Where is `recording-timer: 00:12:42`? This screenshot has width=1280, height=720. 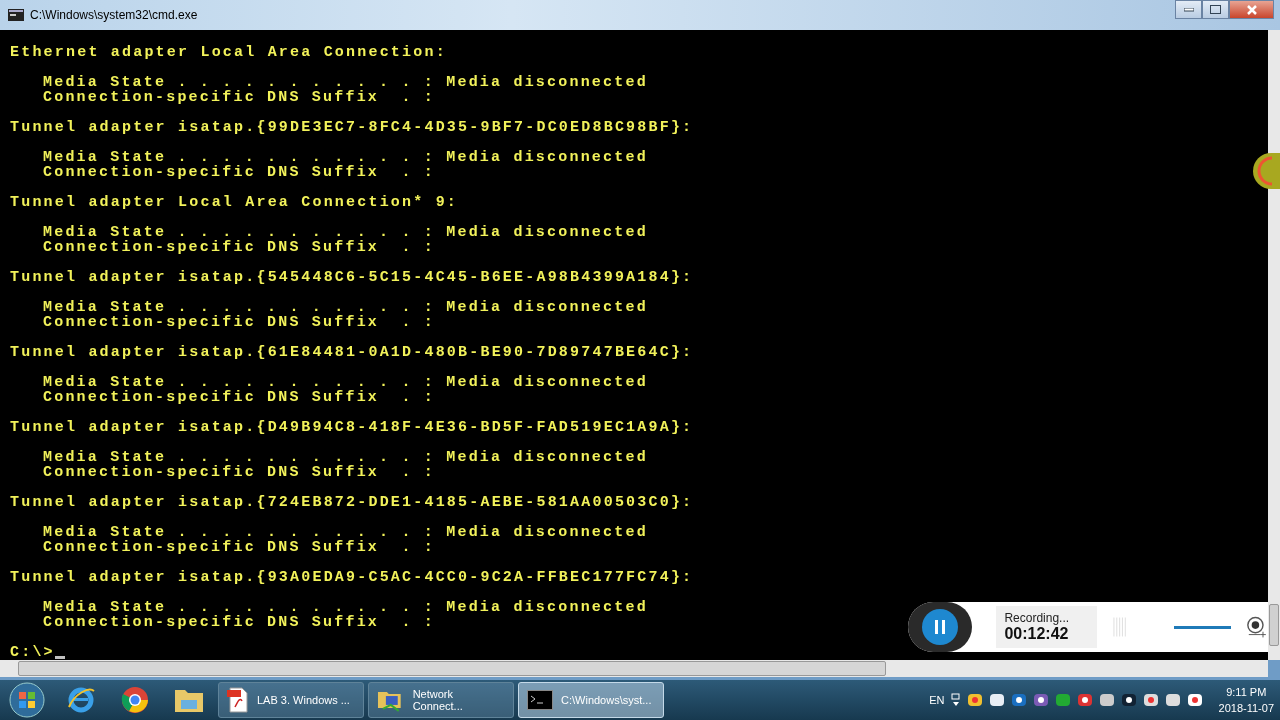
recording-timer: 00:12:42 is located at coordinates (1037, 634).